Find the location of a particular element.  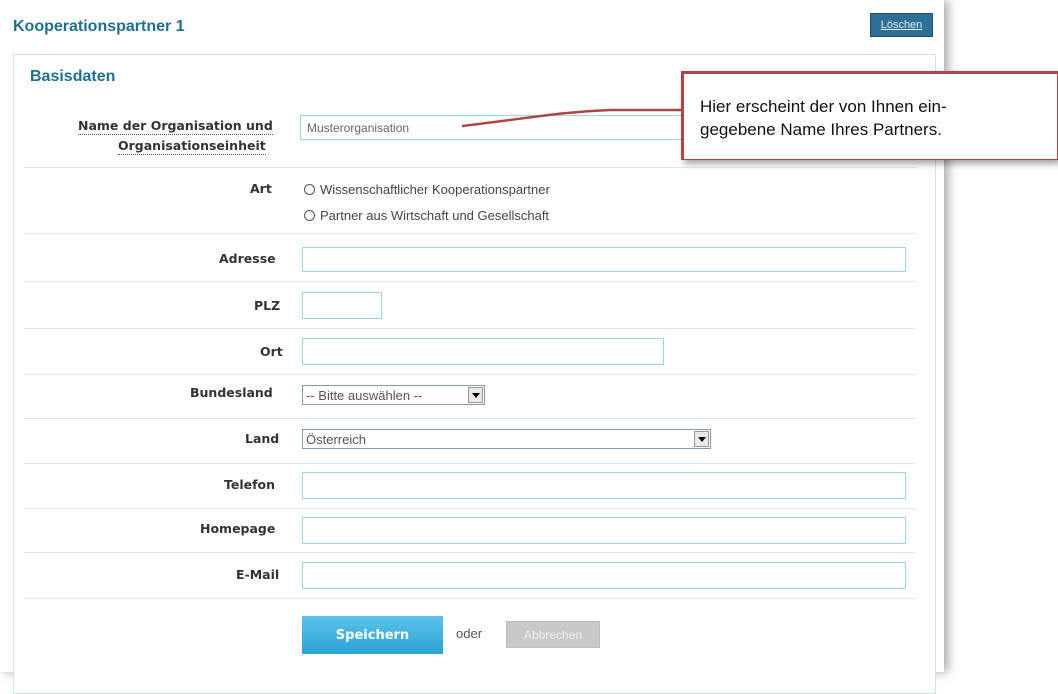

org-name-input: Musterorganisation is located at coordinates (500, 127).